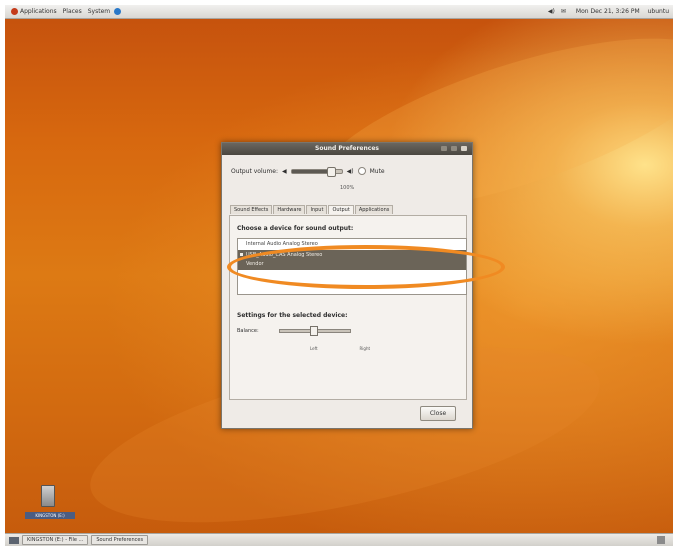 This screenshot has height=551, width=680. Describe the element at coordinates (658, 11) in the screenshot. I see `user-menu: ubuntu` at that location.